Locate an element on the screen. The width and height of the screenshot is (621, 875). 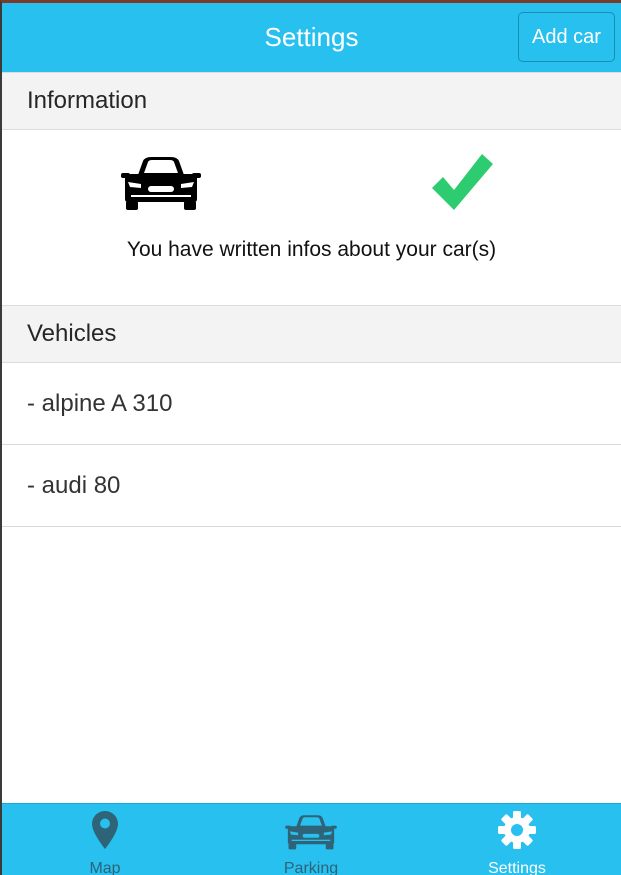
vehicles-section-header: Vehicles is located at coordinates (311, 334).